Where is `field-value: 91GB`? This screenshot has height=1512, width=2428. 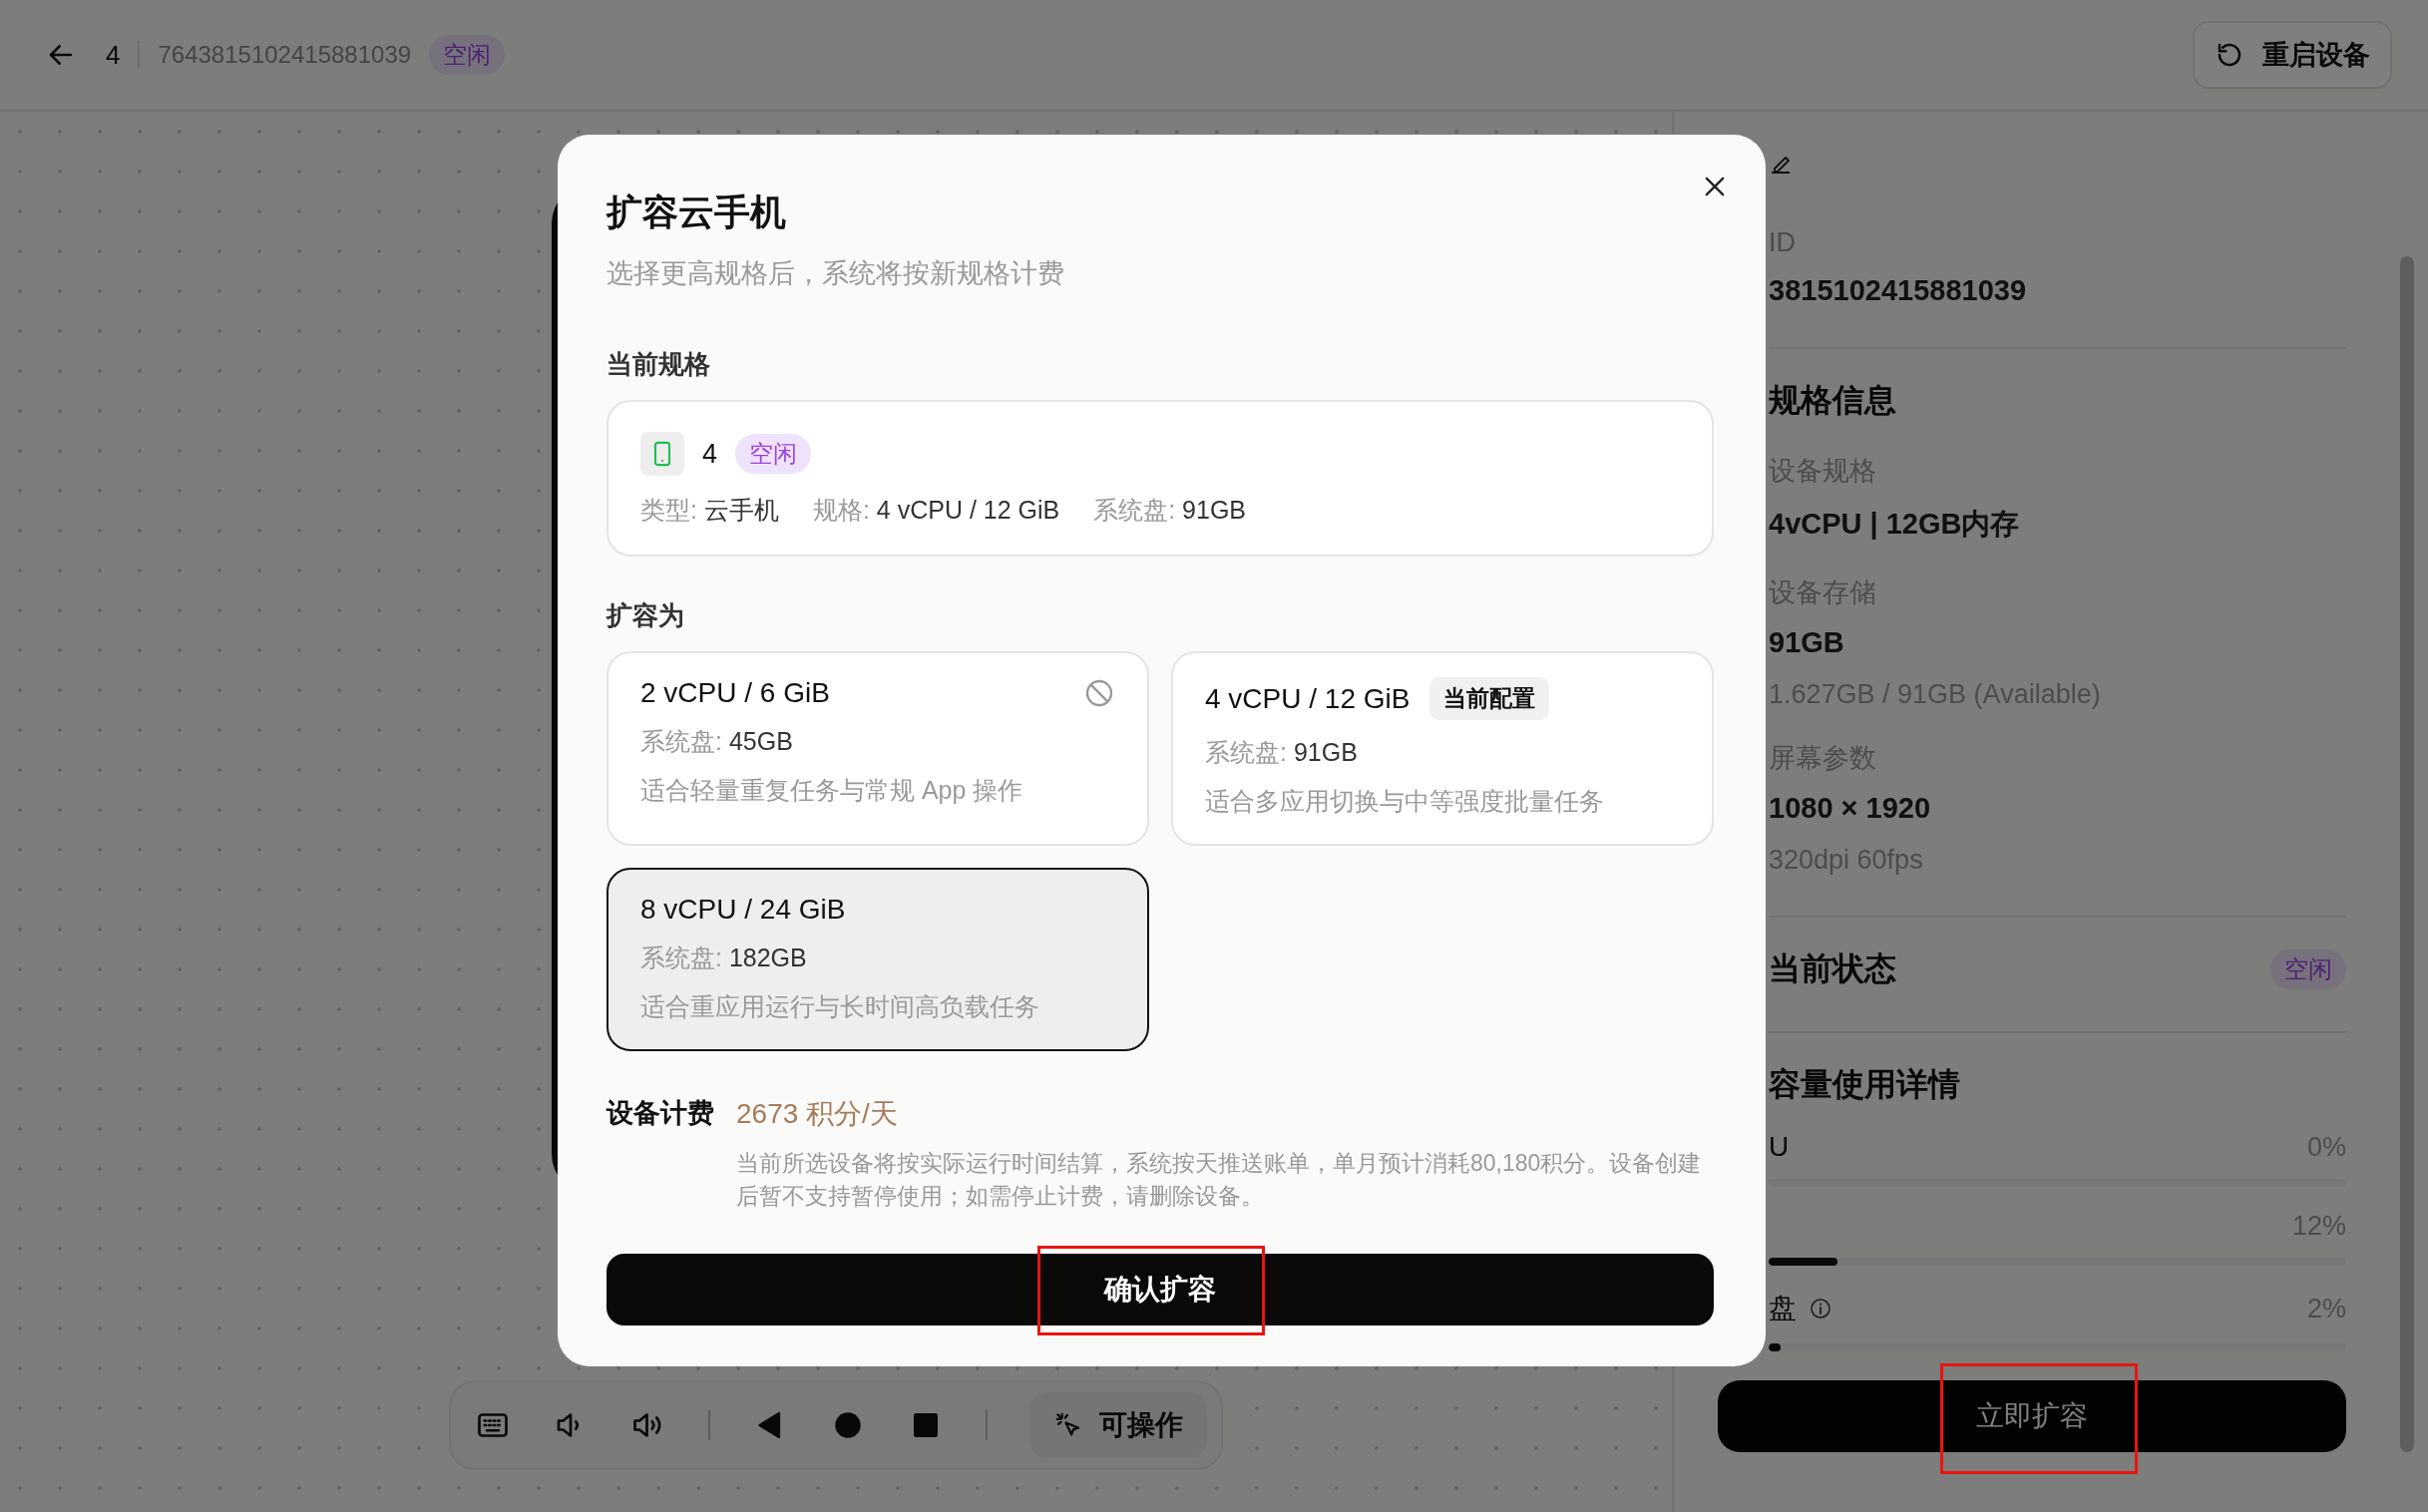 field-value: 91GB is located at coordinates (1807, 642).